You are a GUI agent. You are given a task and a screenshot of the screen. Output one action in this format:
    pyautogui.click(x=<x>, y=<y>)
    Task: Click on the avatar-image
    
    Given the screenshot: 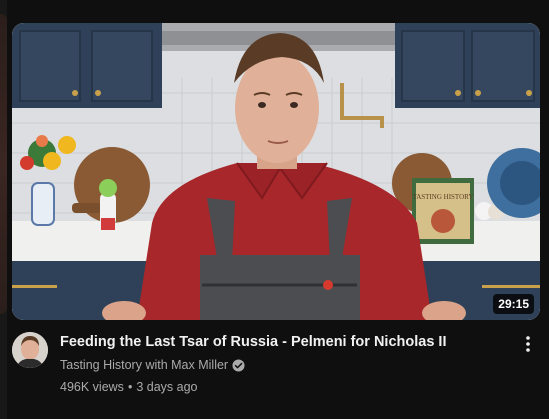 What is the action you would take?
    pyautogui.click(x=30, y=350)
    